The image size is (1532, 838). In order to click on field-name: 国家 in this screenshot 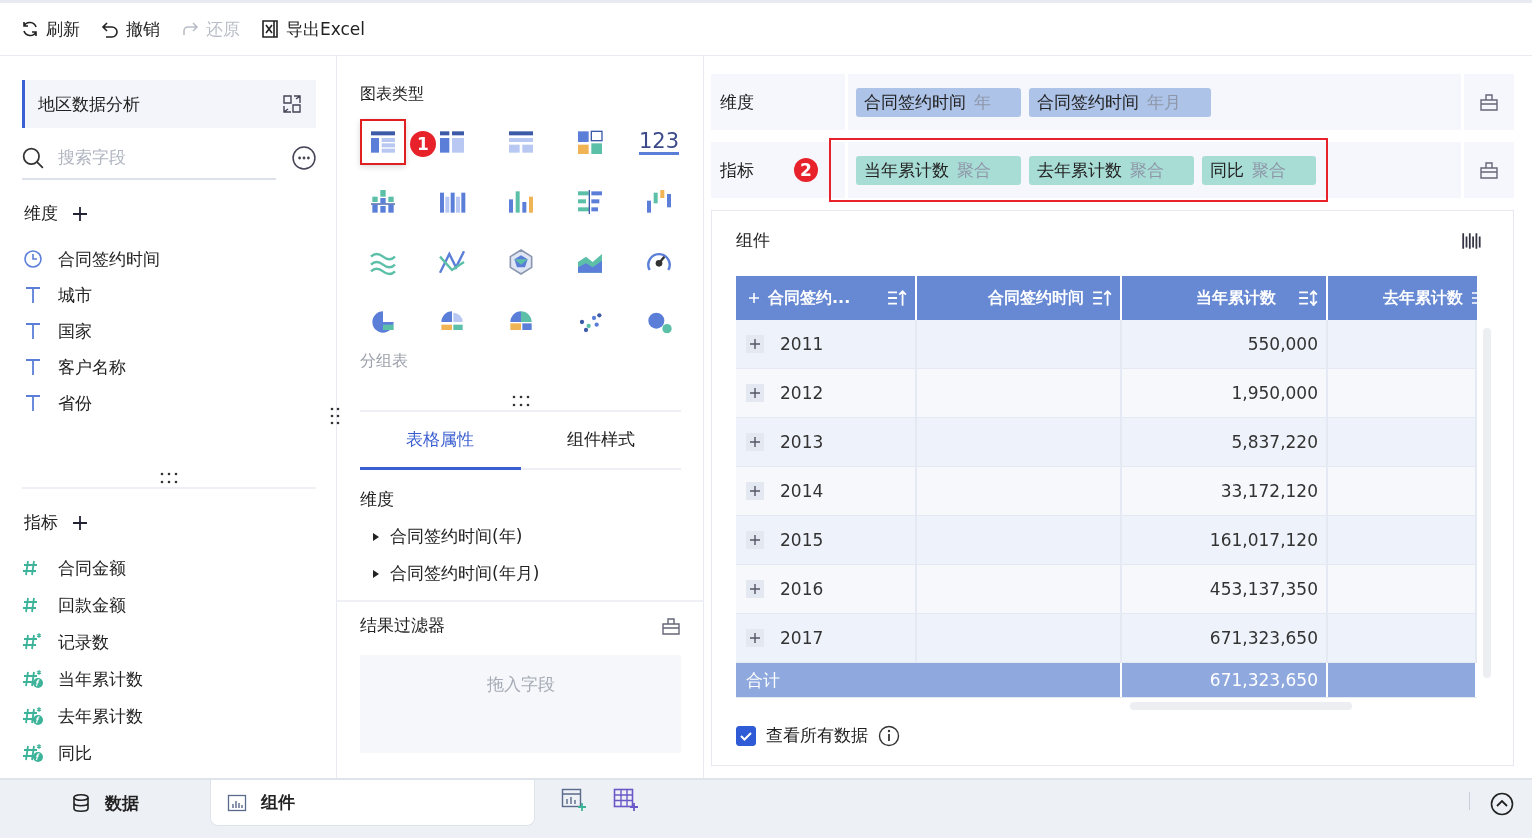, I will do `click(75, 331)`.